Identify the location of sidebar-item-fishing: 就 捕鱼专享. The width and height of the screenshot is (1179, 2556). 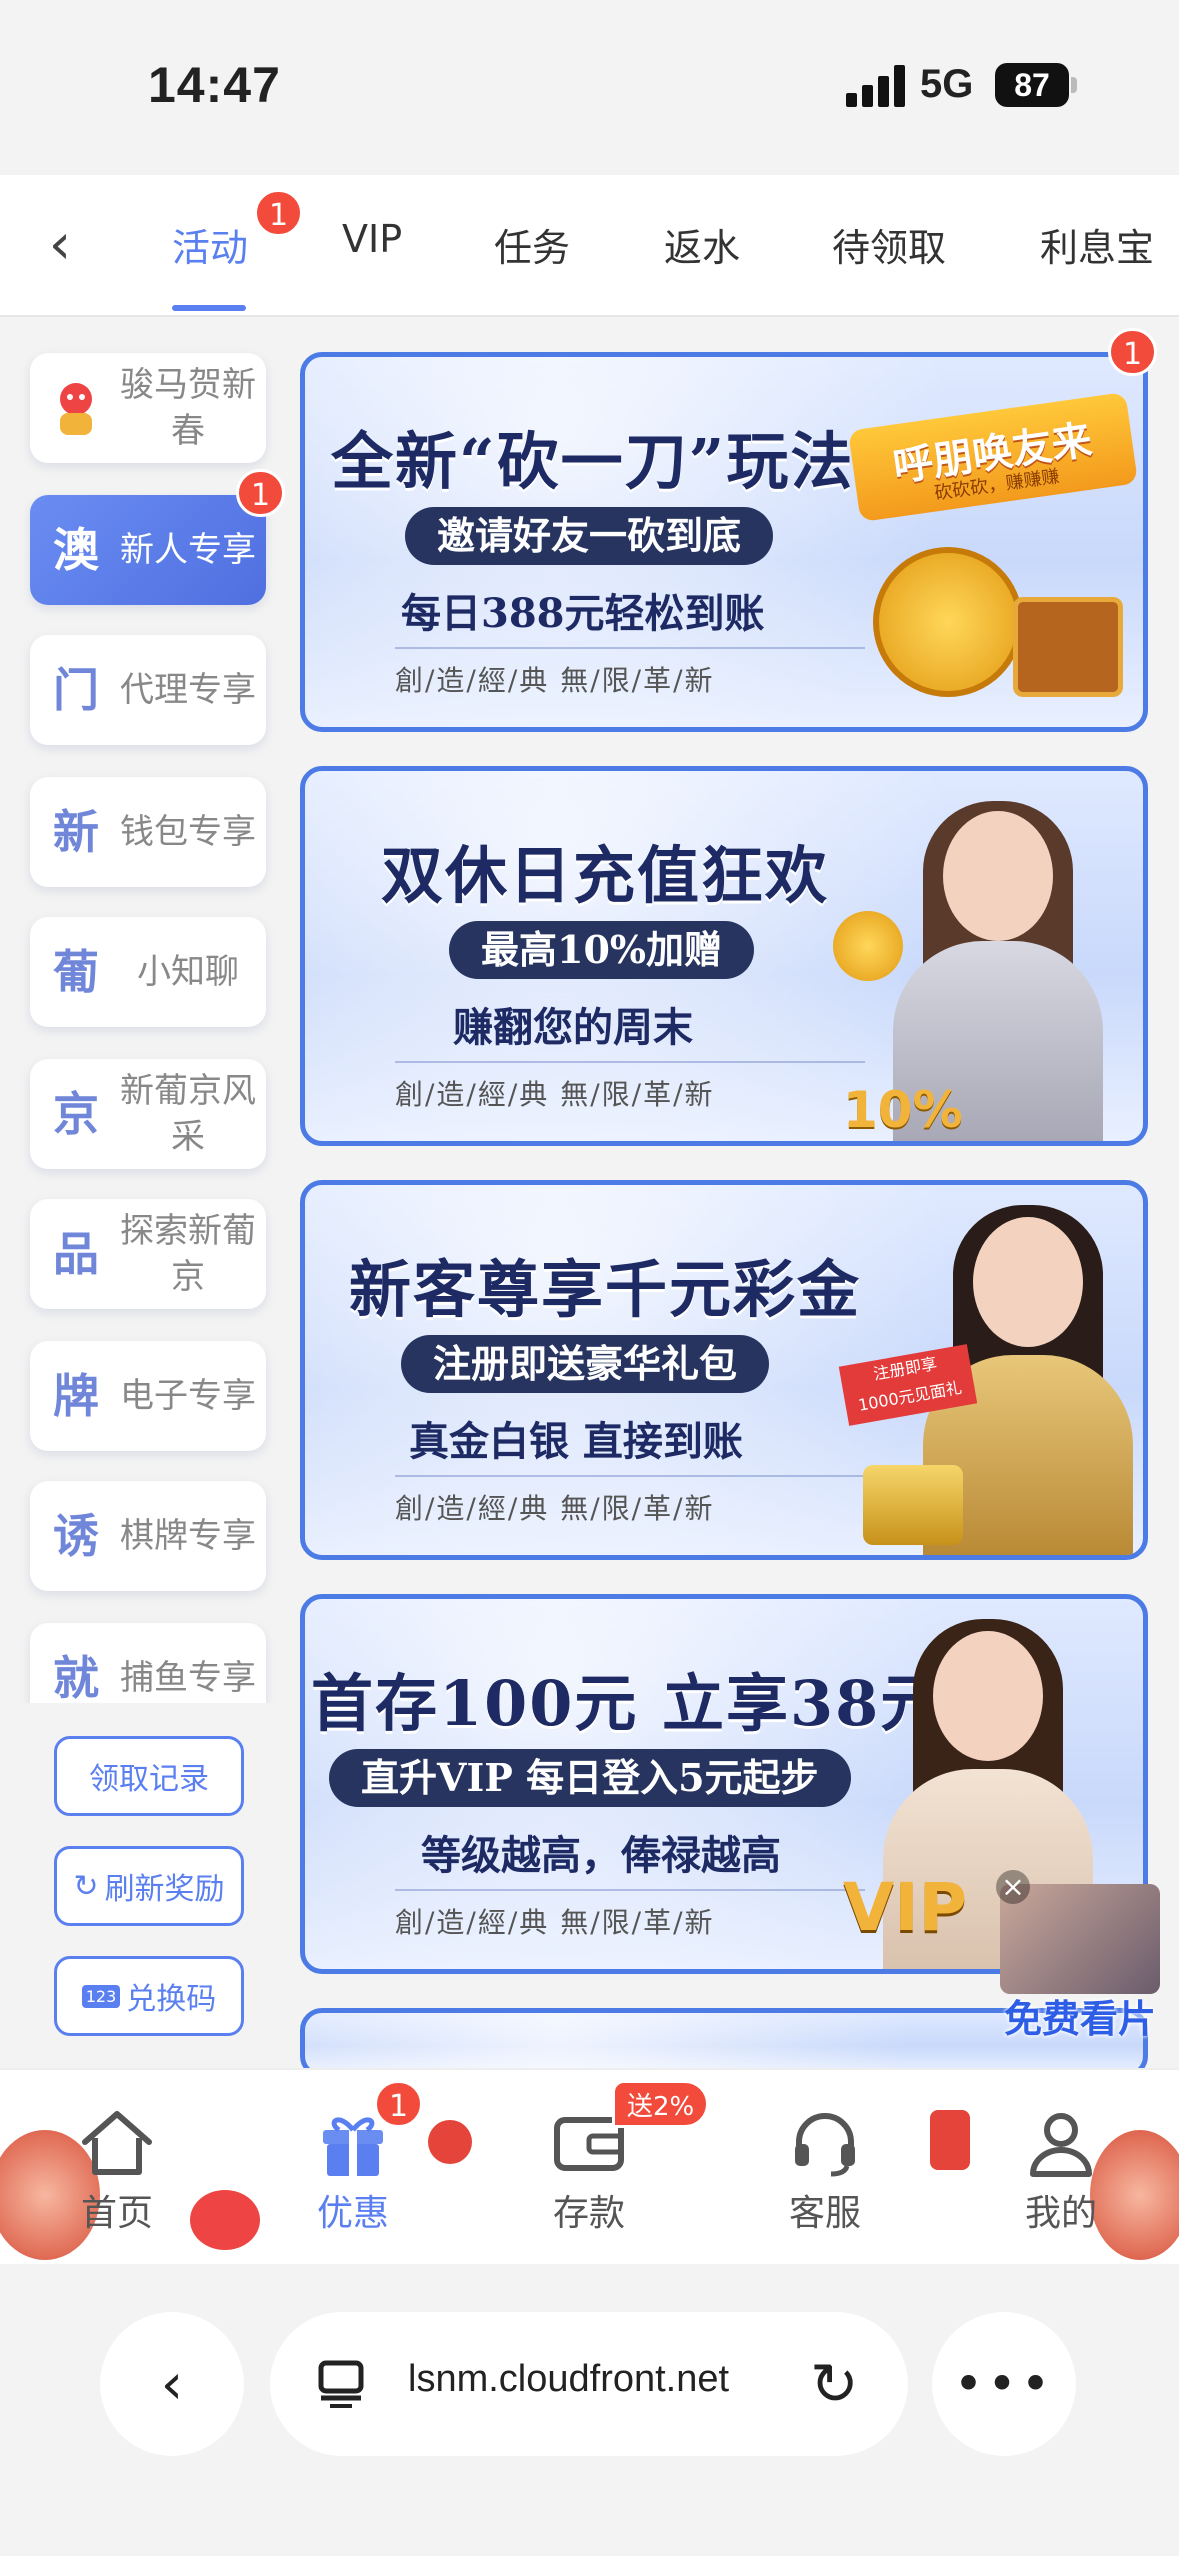
(148, 1663).